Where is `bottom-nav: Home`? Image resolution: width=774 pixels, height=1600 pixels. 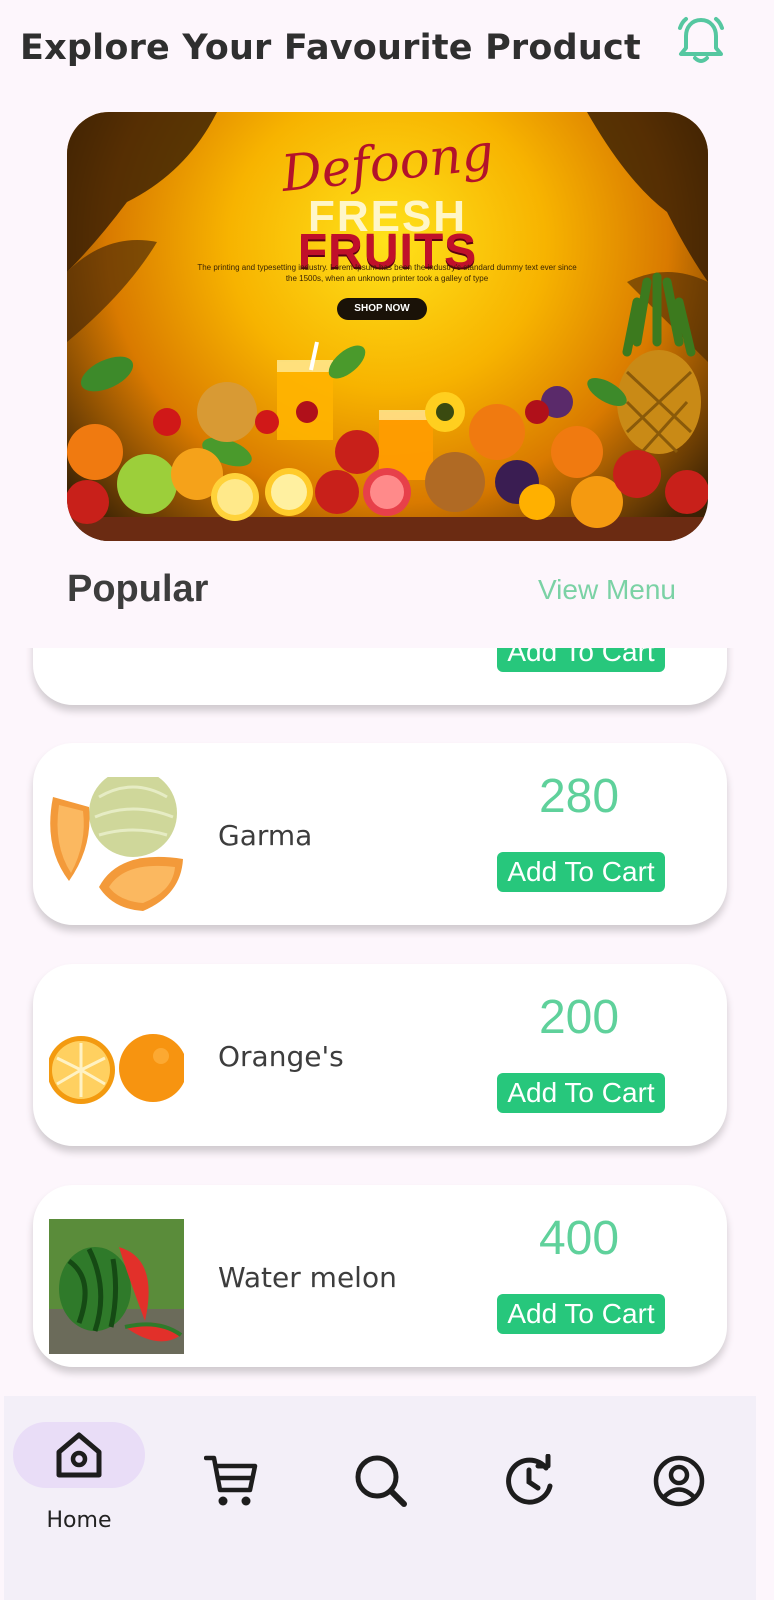 bottom-nav: Home is located at coordinates (380, 1498).